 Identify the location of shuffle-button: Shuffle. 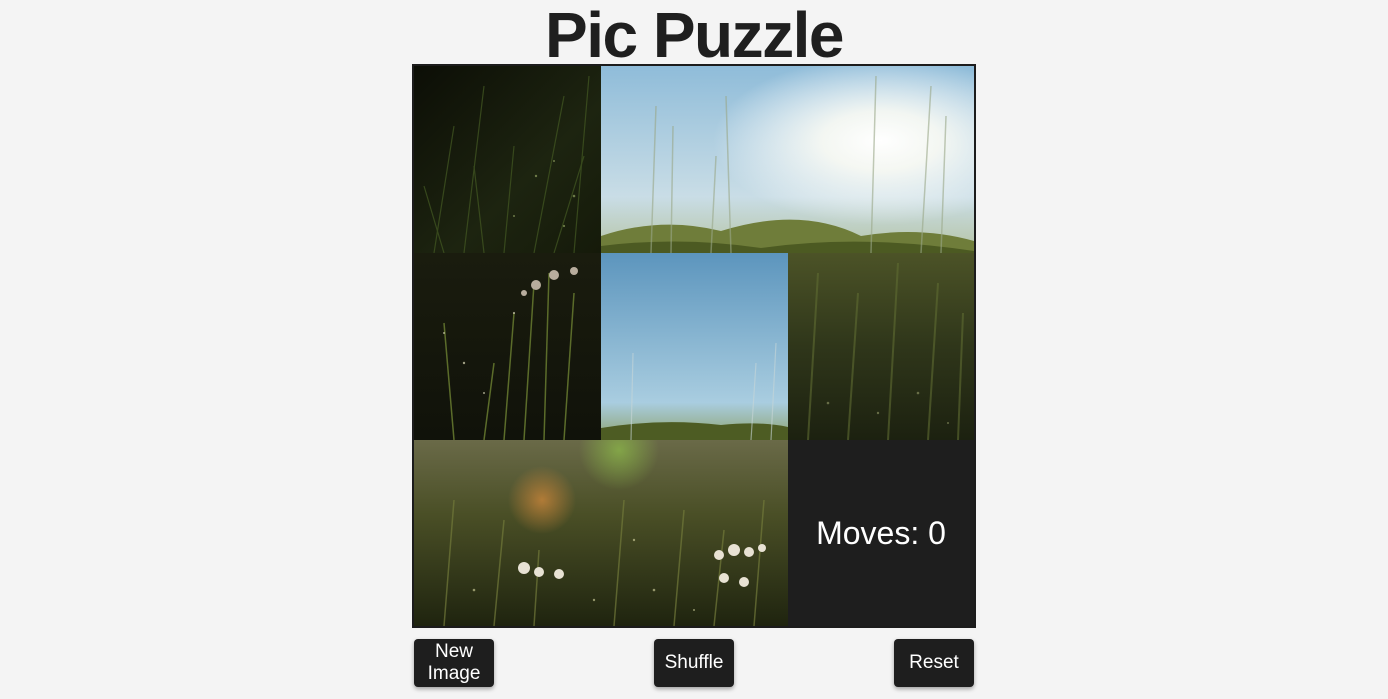
(694, 663).